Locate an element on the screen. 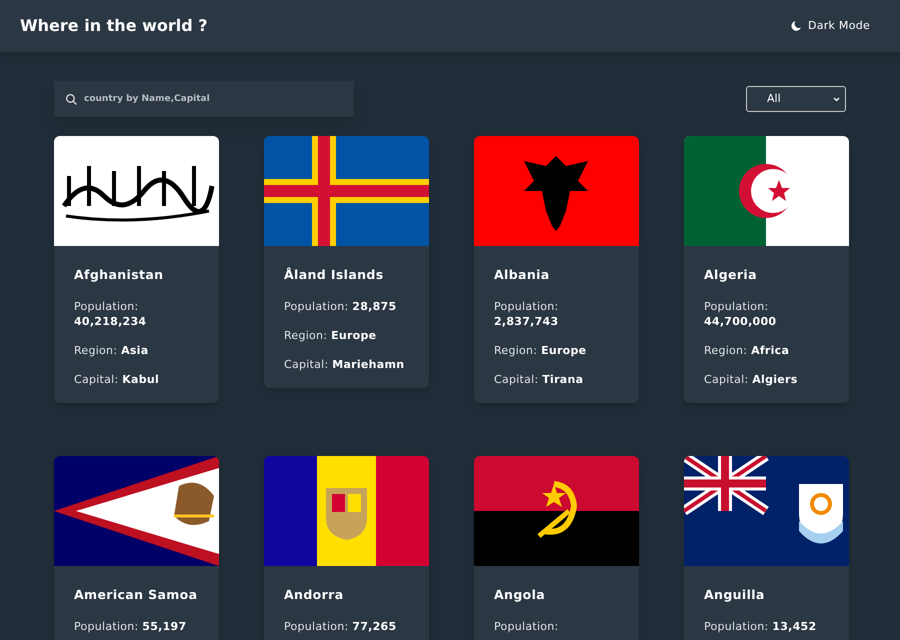 This screenshot has width=900, height=640. country-card: Angola Population: is located at coordinates (556, 548).